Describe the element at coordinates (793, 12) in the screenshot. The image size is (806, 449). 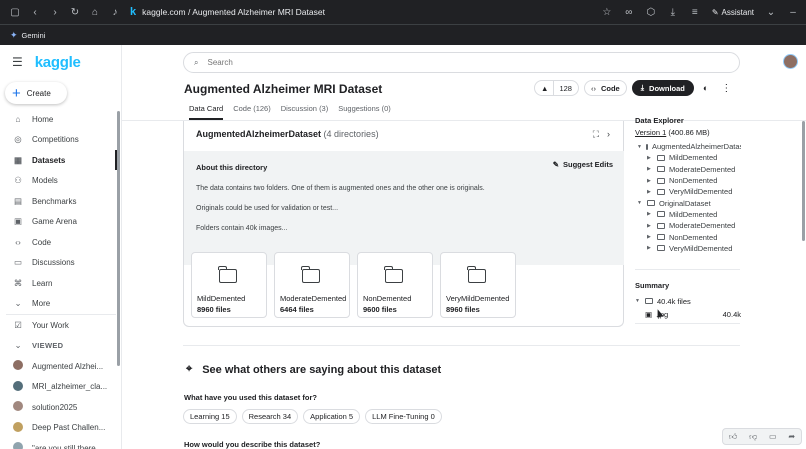
I see `minimize-icon: –` at that location.